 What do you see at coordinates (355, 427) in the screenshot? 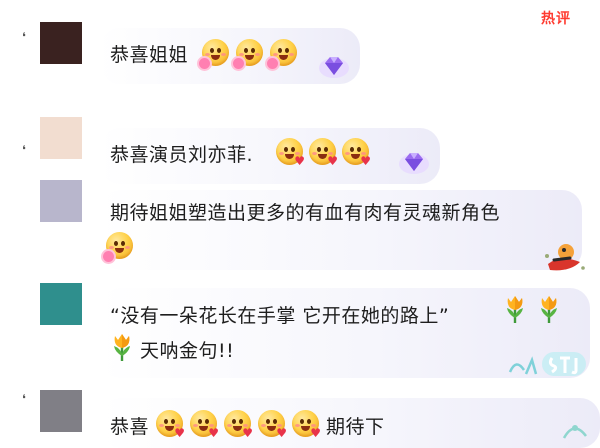
I see `comment-text-tail: 期待下` at bounding box center [355, 427].